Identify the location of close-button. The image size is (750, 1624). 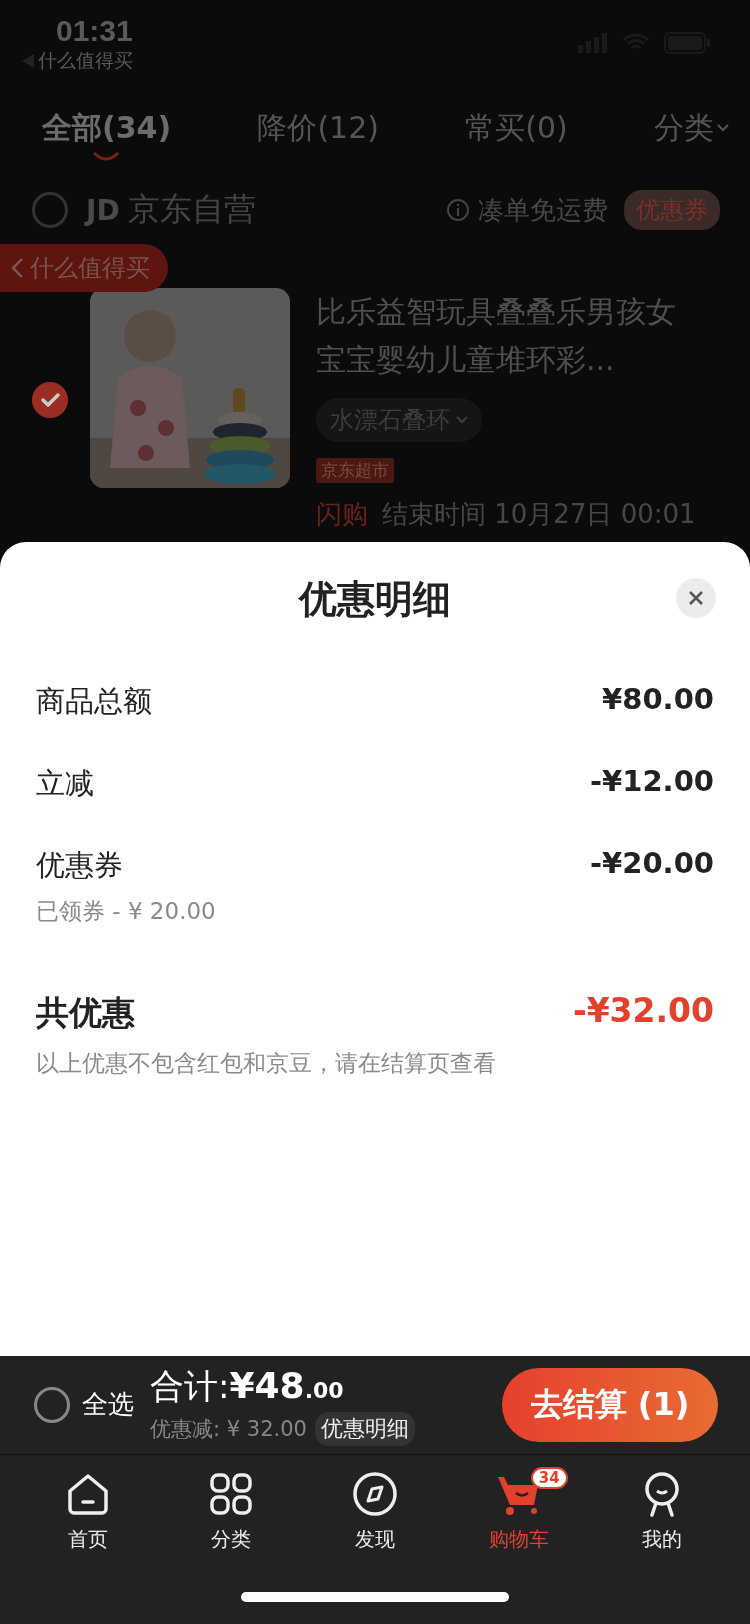
(696, 598).